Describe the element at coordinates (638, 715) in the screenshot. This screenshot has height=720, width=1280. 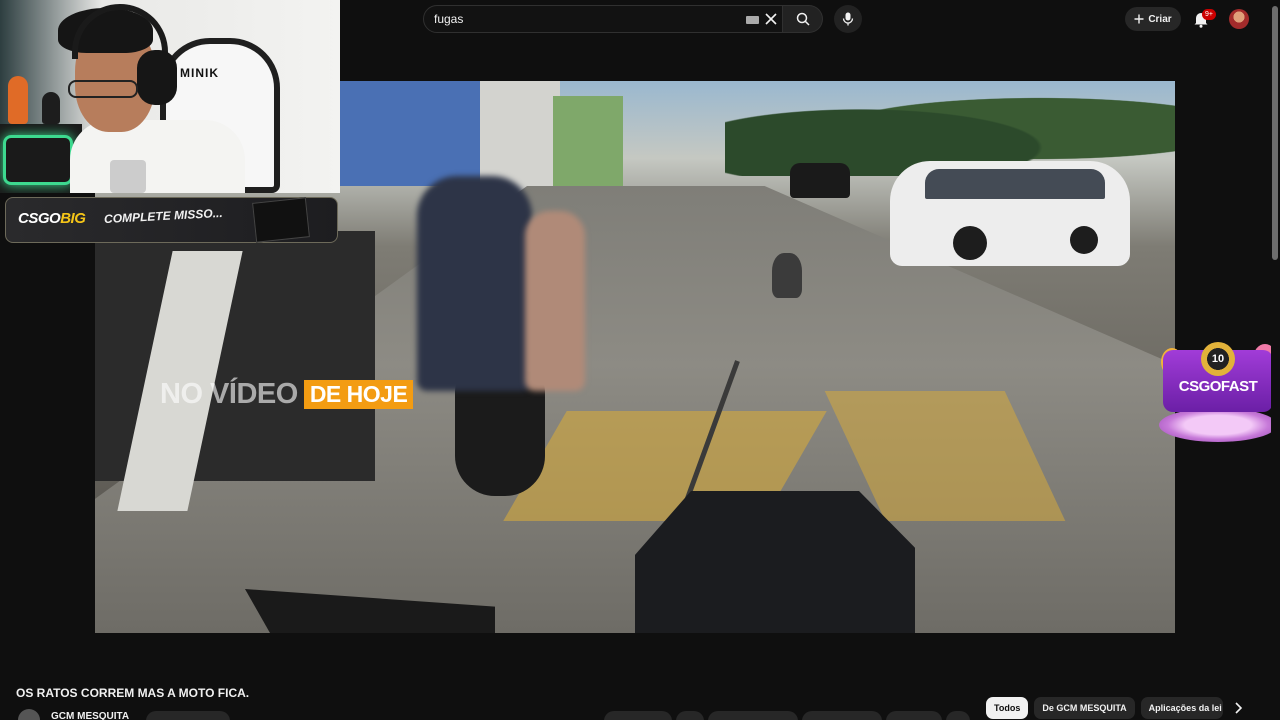
I see `like-button` at that location.